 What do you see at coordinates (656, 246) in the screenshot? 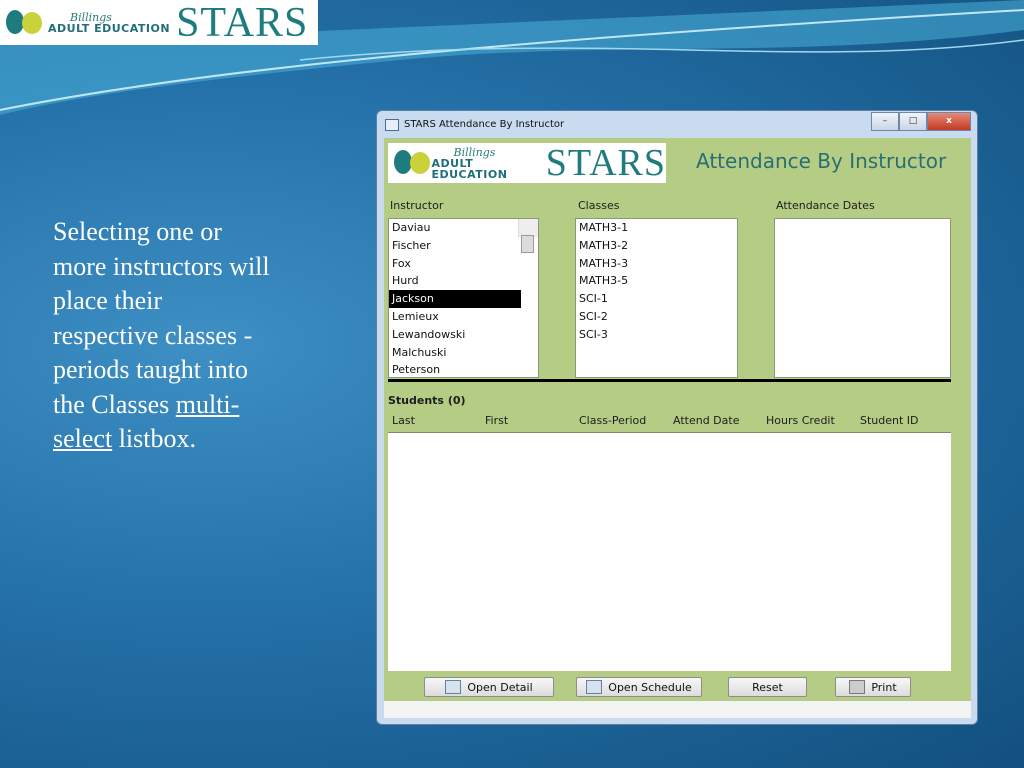
I see `class-item: MATH3-2` at bounding box center [656, 246].